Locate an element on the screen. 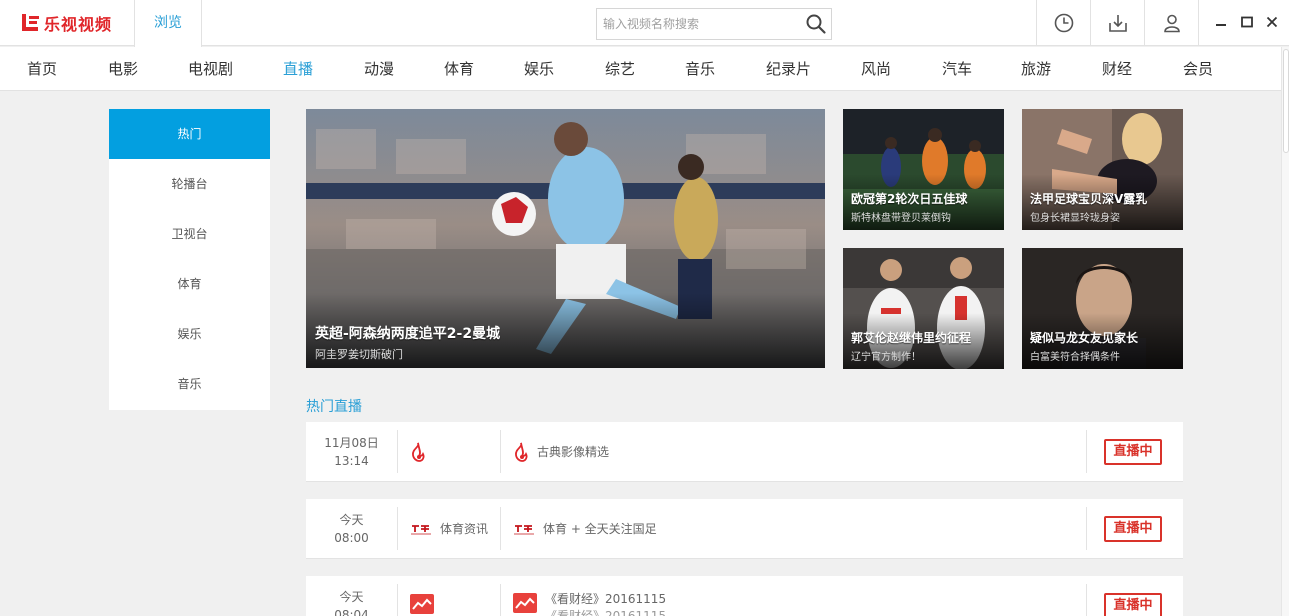 The width and height of the screenshot is (1289, 616). nav-item-music: 音乐 is located at coordinates (700, 69).